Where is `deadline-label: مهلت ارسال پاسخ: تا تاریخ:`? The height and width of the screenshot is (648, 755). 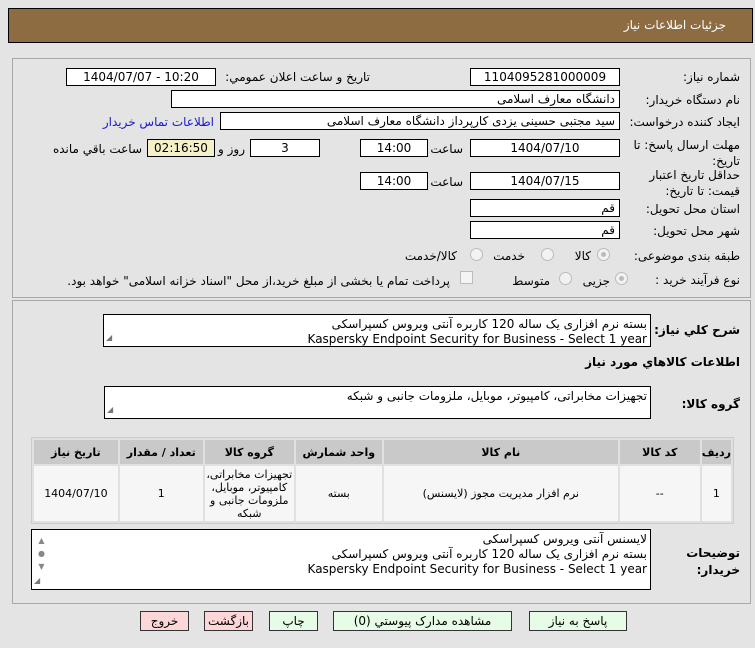
deadline-label: مهلت ارسال پاسخ: تا تاریخ: is located at coordinates (686, 153).